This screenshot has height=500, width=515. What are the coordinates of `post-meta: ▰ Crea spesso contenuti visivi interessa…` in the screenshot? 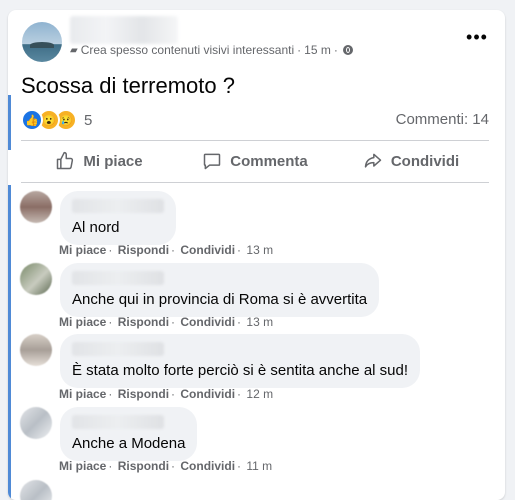 It's located at (211, 50).